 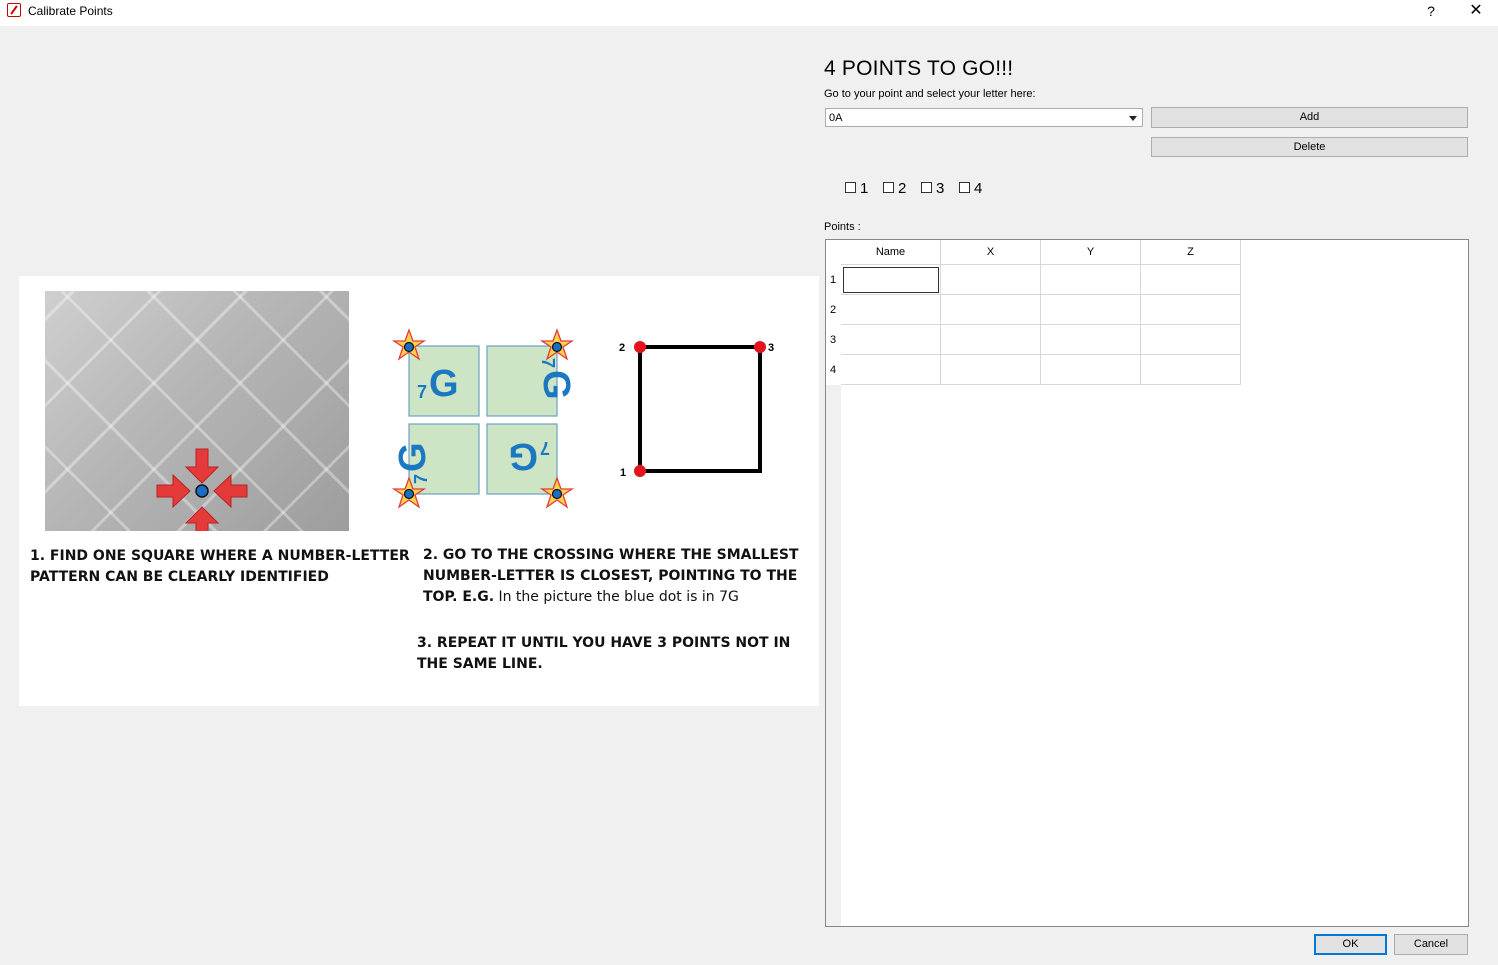 What do you see at coordinates (1190, 252) in the screenshot?
I see `column-header-z: Z` at bounding box center [1190, 252].